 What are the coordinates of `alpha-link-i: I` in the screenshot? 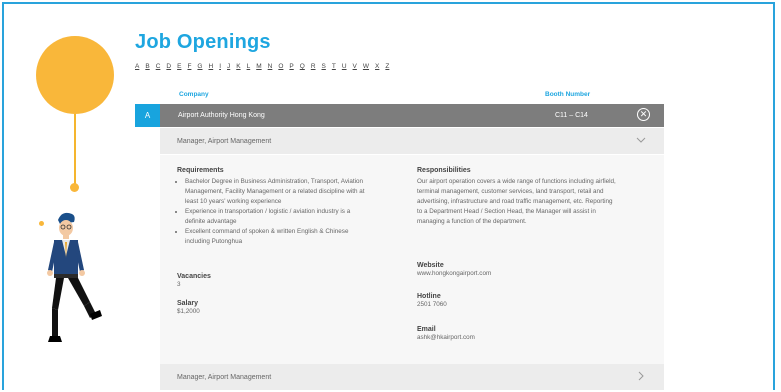 It's located at (220, 66).